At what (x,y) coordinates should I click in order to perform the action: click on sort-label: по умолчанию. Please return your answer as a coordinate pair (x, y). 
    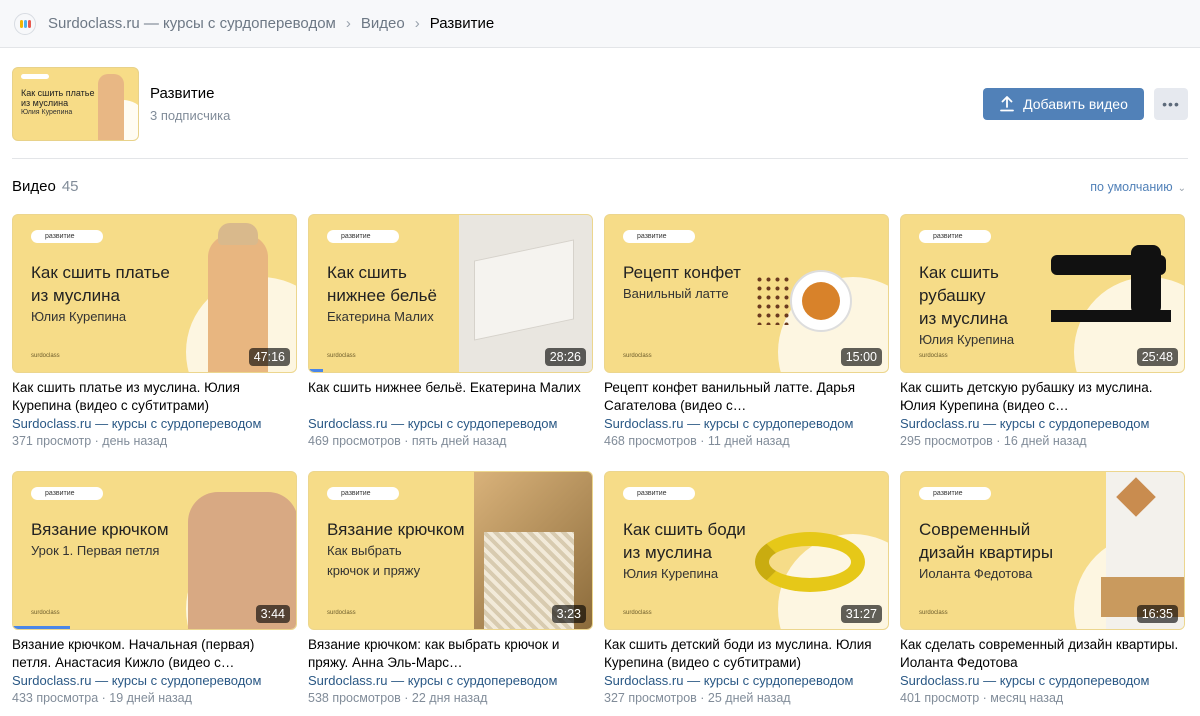
    Looking at the image, I should click on (1131, 187).